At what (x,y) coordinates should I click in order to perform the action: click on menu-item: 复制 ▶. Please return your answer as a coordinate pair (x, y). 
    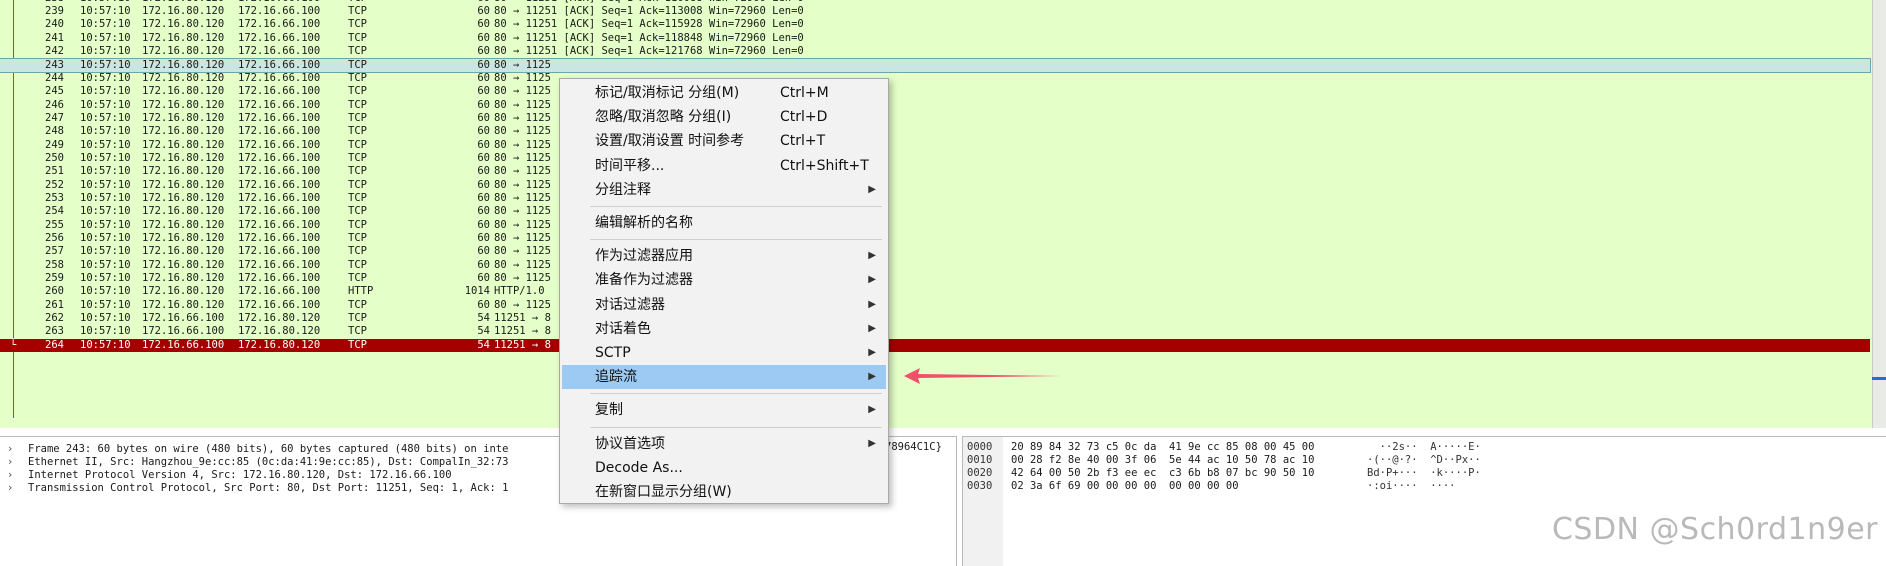
    Looking at the image, I should click on (724, 410).